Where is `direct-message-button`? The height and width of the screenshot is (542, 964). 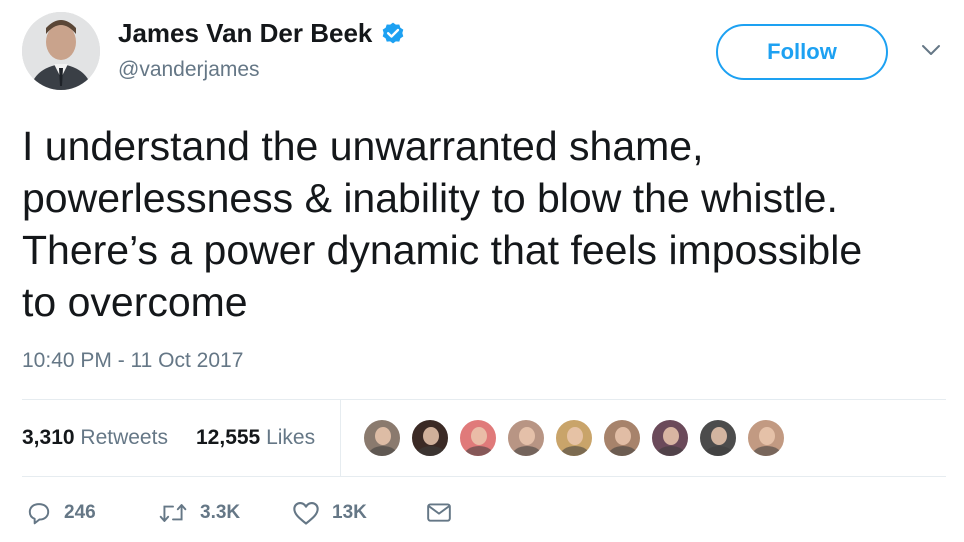 direct-message-button is located at coordinates (439, 512).